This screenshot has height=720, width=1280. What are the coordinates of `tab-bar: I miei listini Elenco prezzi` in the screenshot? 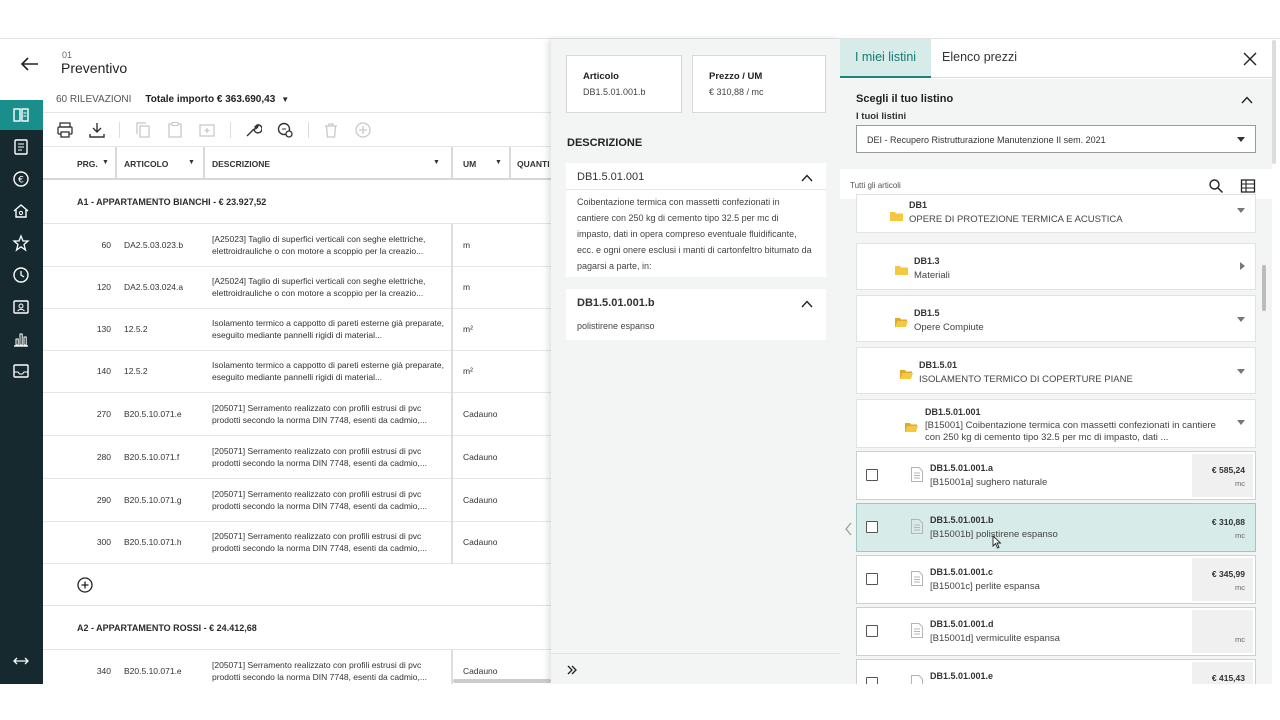 It's located at (1056, 58).